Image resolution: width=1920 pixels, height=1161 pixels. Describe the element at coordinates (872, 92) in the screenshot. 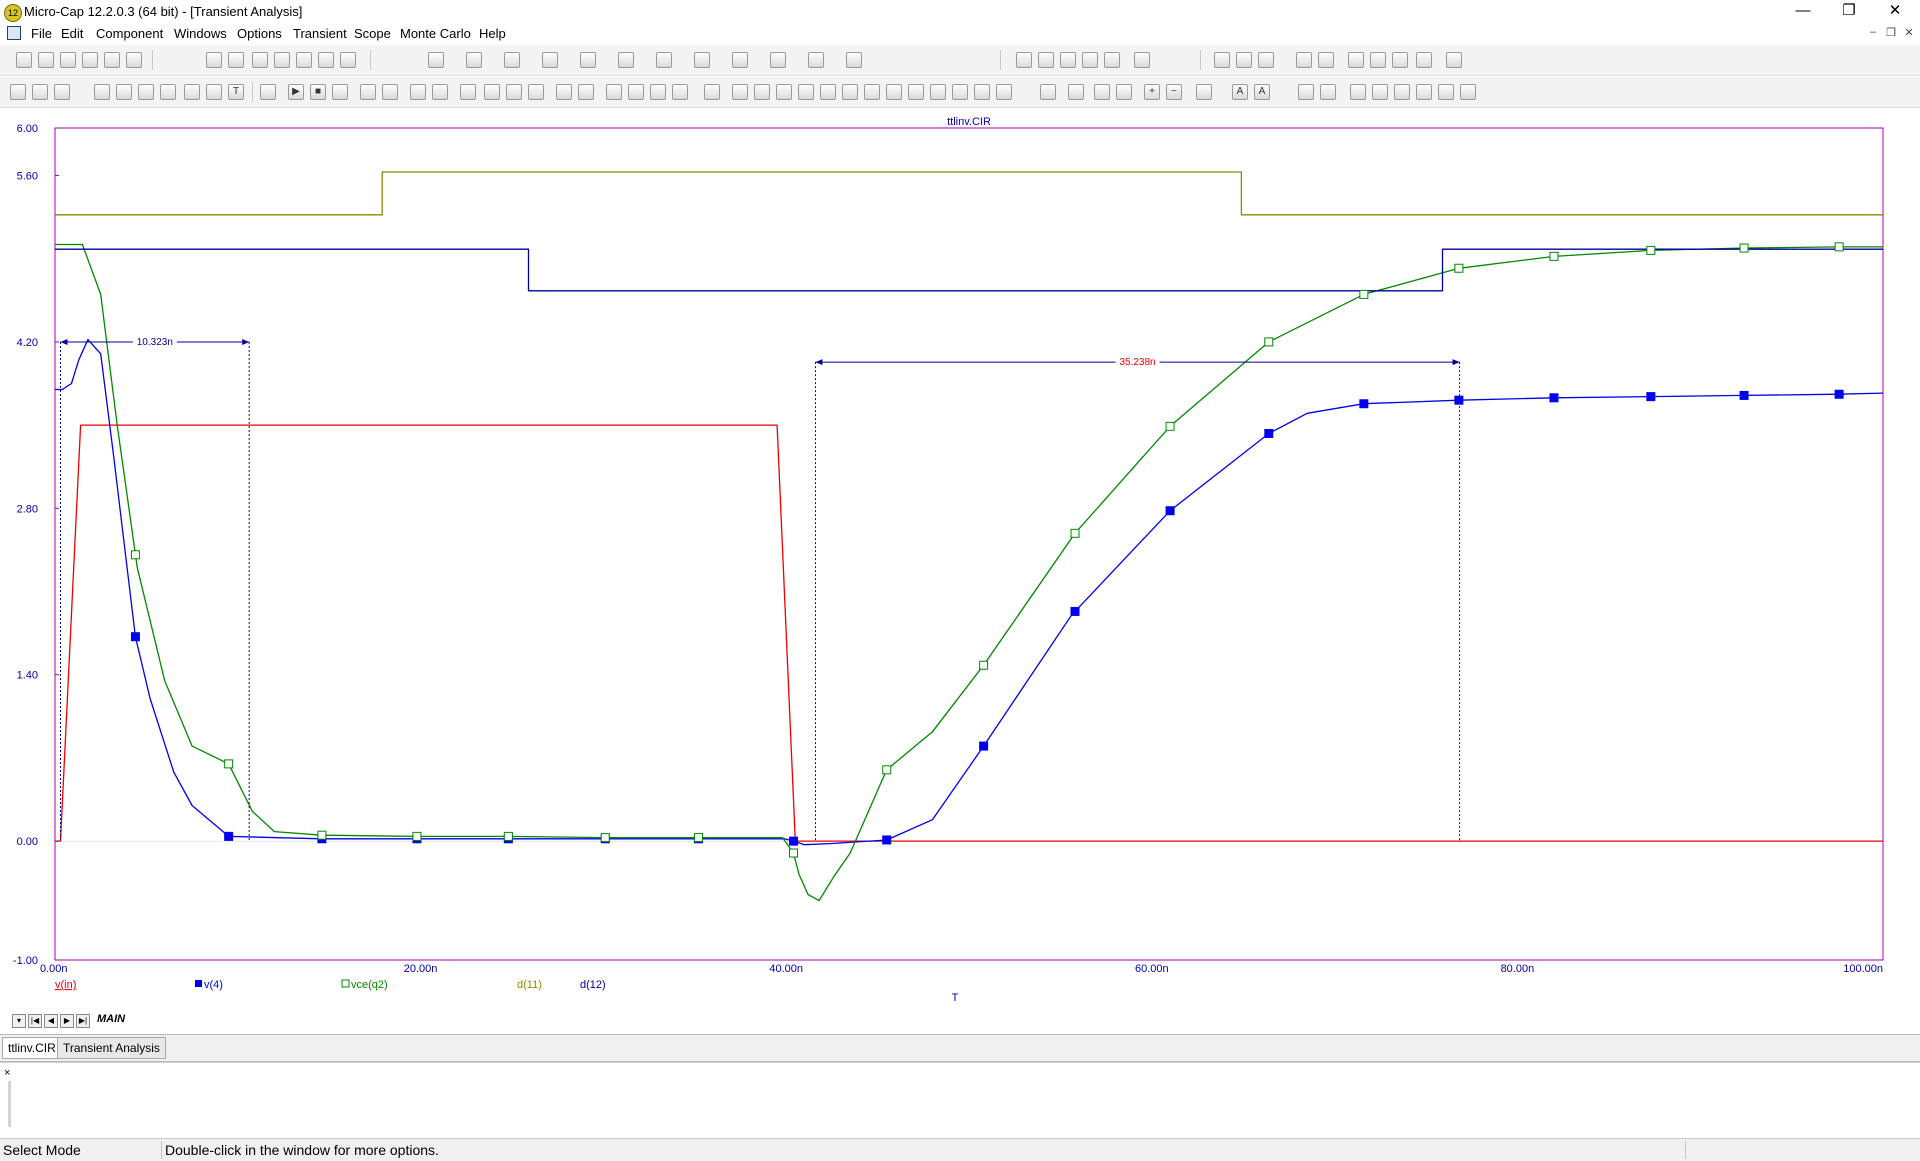

I see `global-low-icon` at that location.